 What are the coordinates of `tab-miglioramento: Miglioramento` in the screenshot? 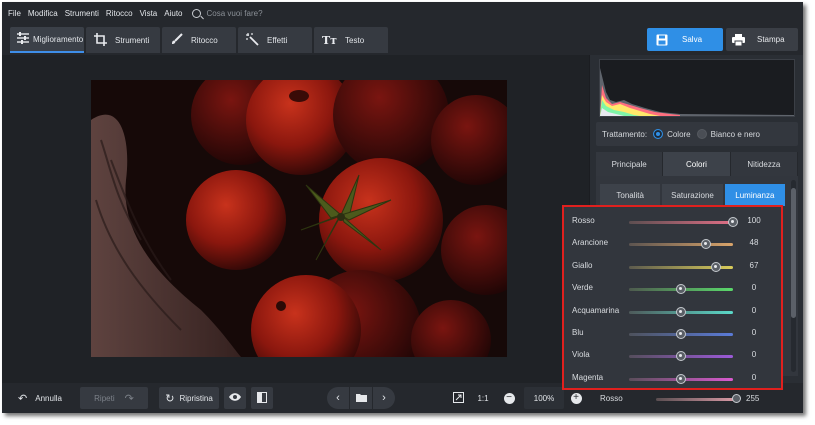 It's located at (47, 40).